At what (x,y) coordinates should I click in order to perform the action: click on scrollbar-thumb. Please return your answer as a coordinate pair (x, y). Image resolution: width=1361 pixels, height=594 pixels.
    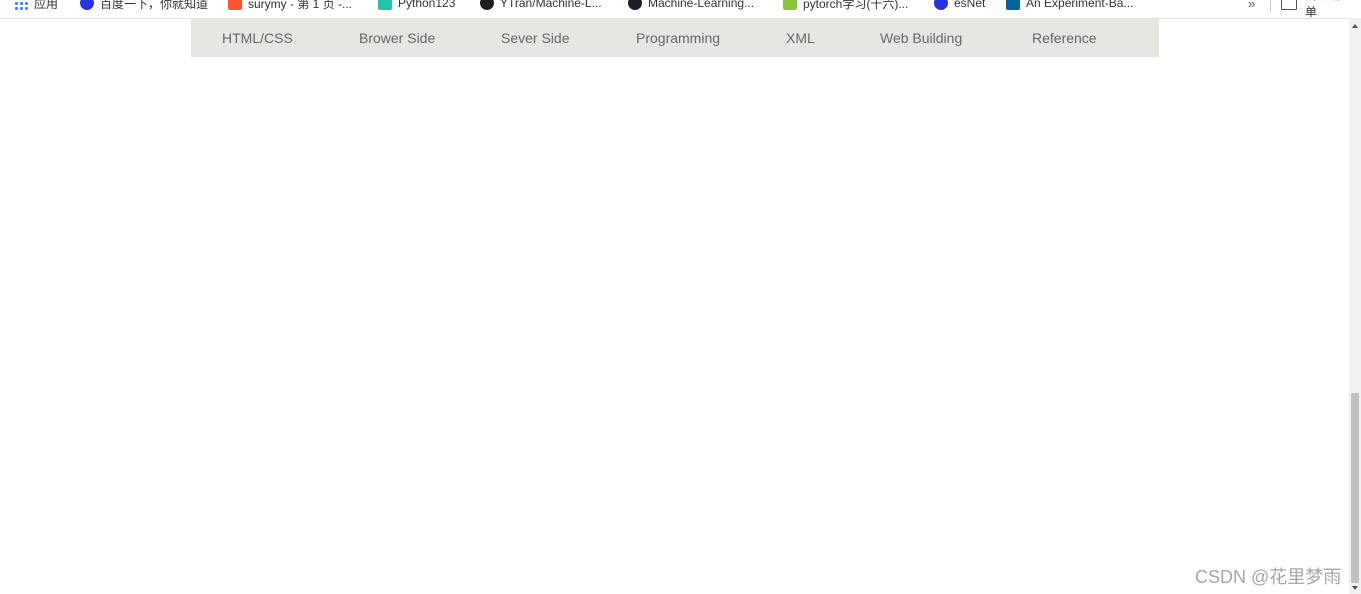
    Looking at the image, I should click on (1355, 488).